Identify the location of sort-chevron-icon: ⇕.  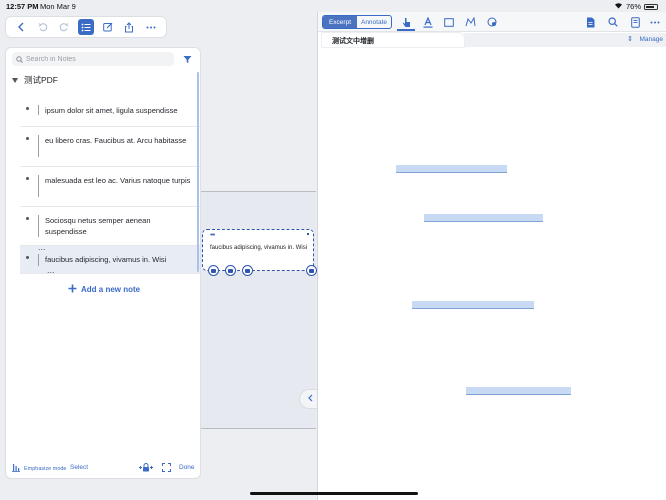
(630, 39).